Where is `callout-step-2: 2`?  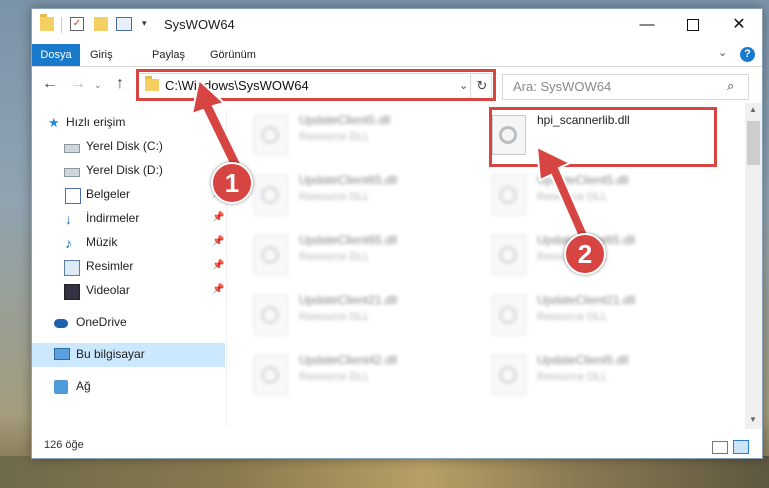
callout-step-2: 2 is located at coordinates (585, 254).